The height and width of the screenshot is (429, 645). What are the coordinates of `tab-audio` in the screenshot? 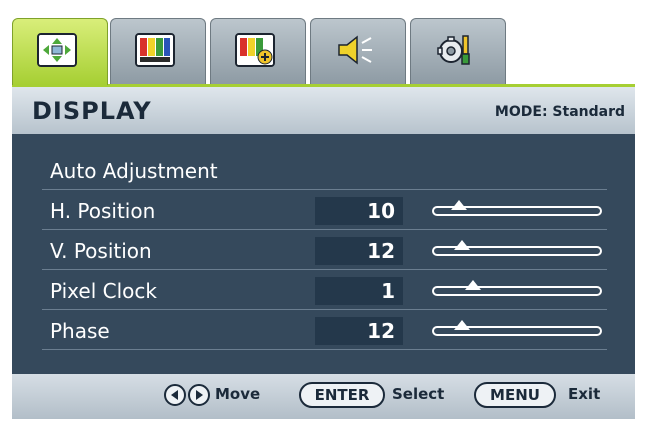 It's located at (358, 51).